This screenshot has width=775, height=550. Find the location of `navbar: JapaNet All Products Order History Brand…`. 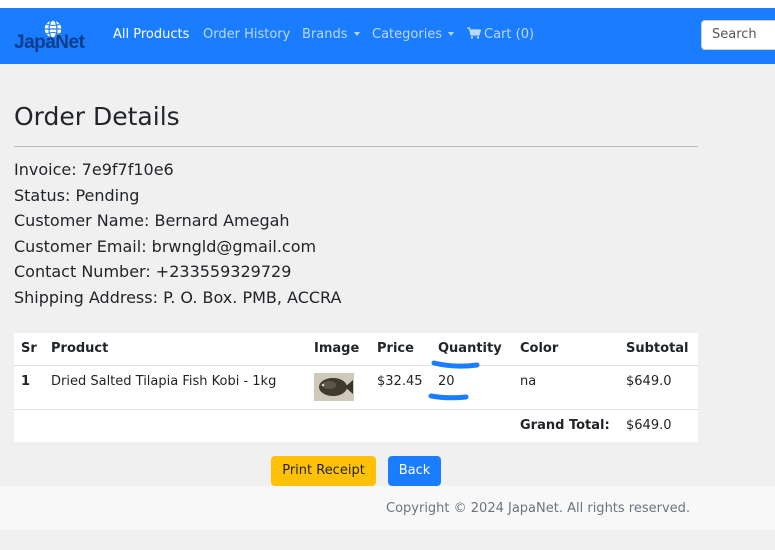

navbar: JapaNet All Products Order History Brand… is located at coordinates (387, 36).